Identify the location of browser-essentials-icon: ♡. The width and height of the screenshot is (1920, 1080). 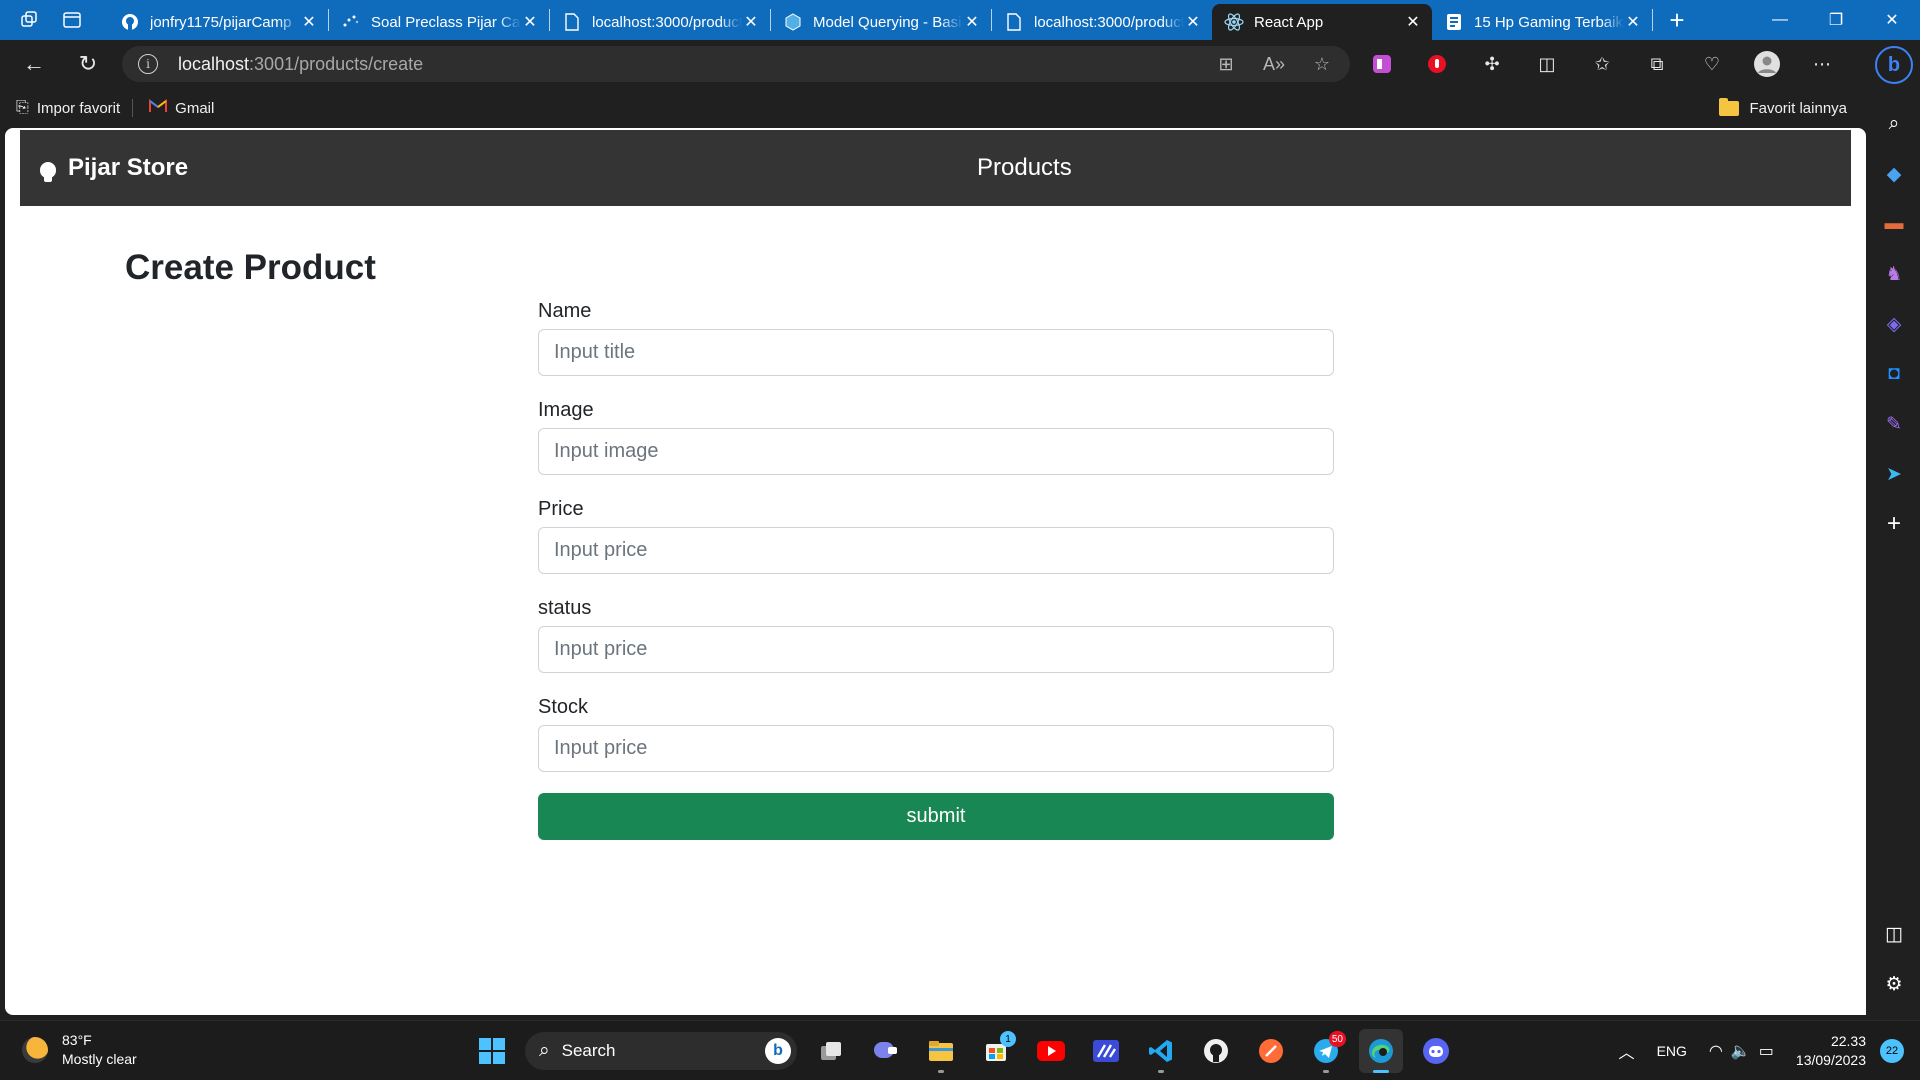
(1712, 64).